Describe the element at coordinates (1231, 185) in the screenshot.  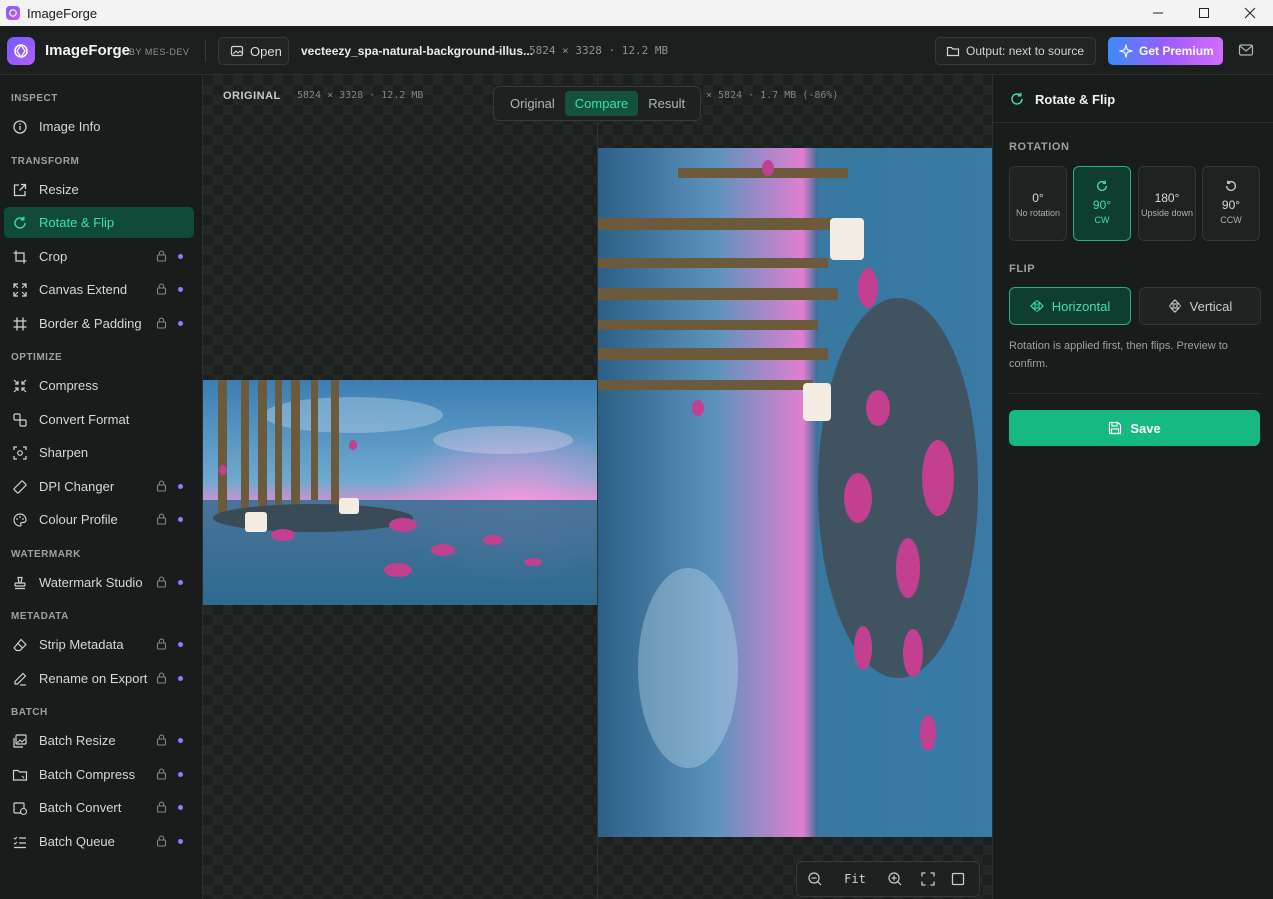
I see `rotate-ccw-icon` at that location.